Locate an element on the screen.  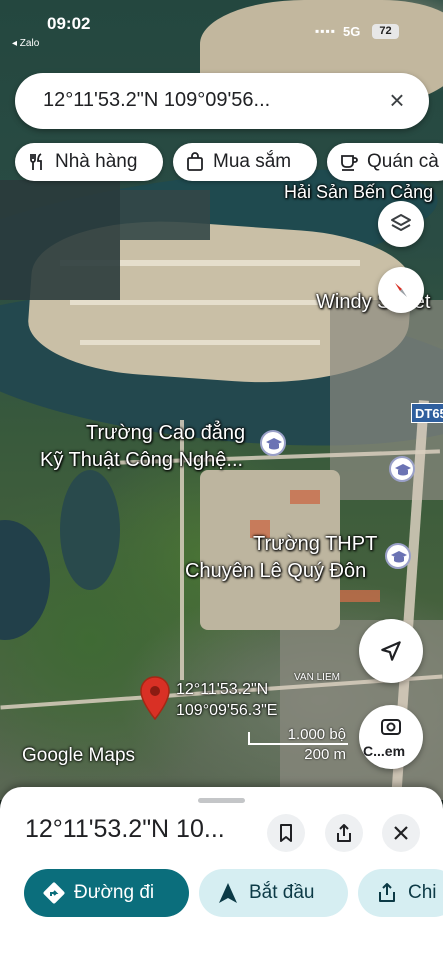
battery-indicator: 72 is located at coordinates (385, 31).